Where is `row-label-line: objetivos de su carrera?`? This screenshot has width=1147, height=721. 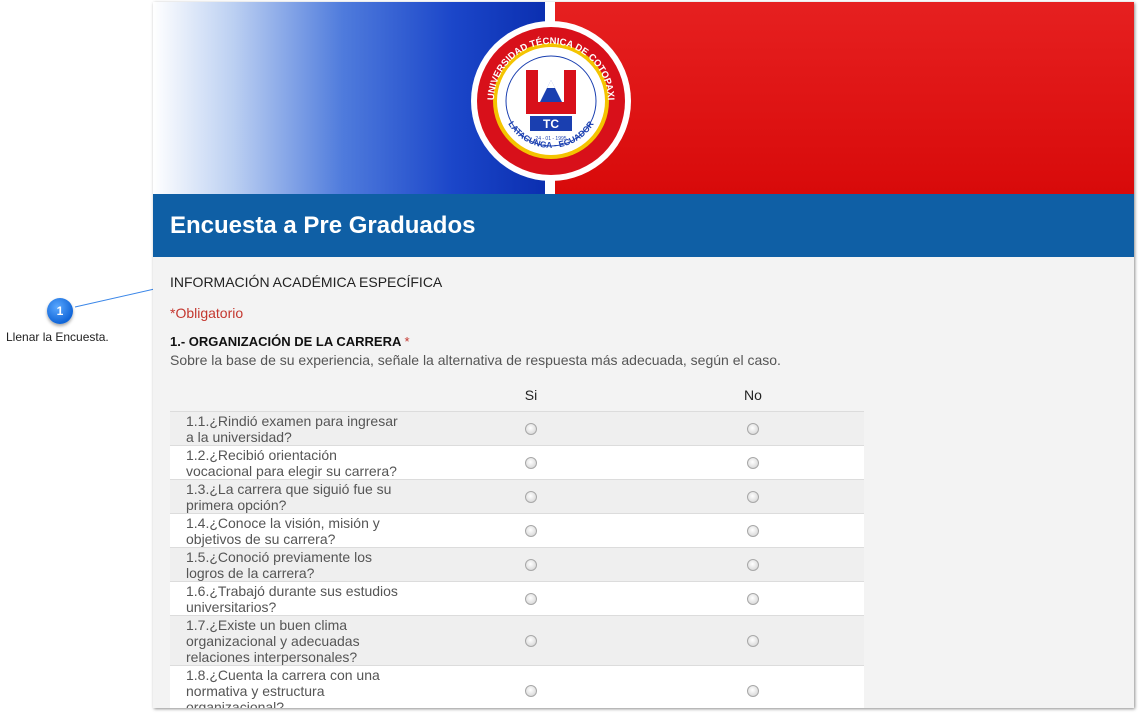 row-label-line: objetivos de su carrera? is located at coordinates (261, 538).